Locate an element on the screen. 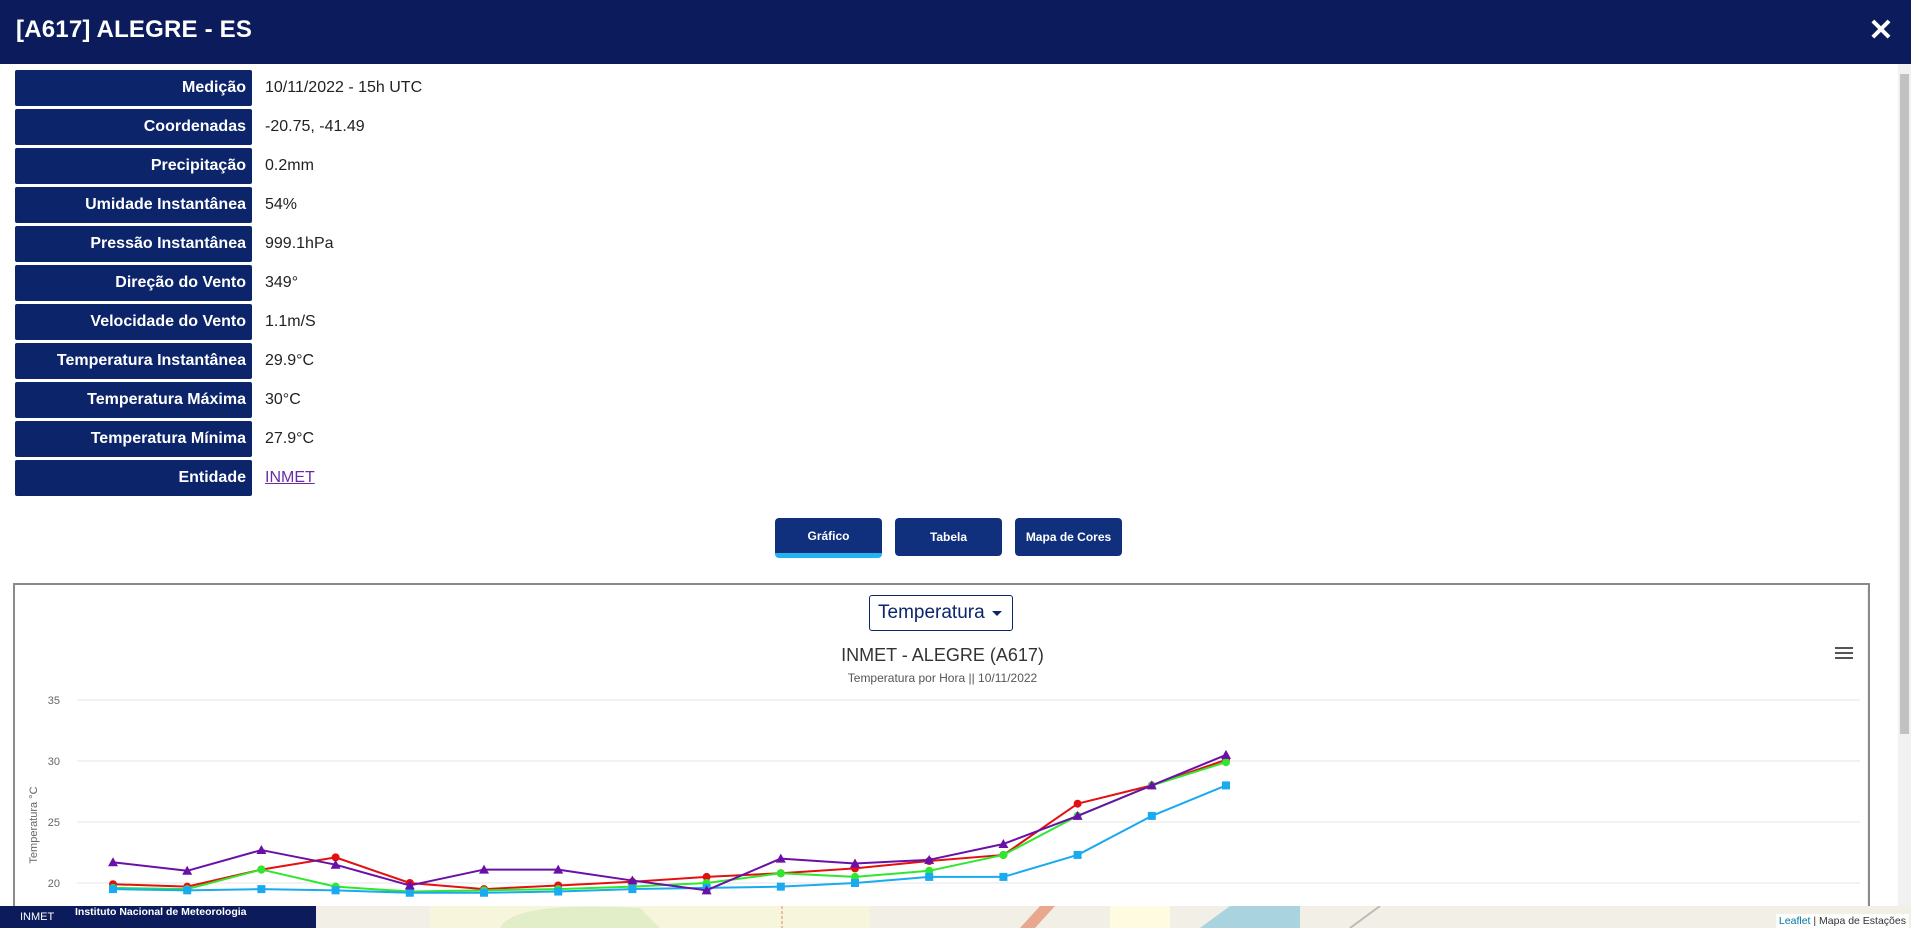 The image size is (1911, 928). leaflet-link: Leaflet is located at coordinates (1795, 921).